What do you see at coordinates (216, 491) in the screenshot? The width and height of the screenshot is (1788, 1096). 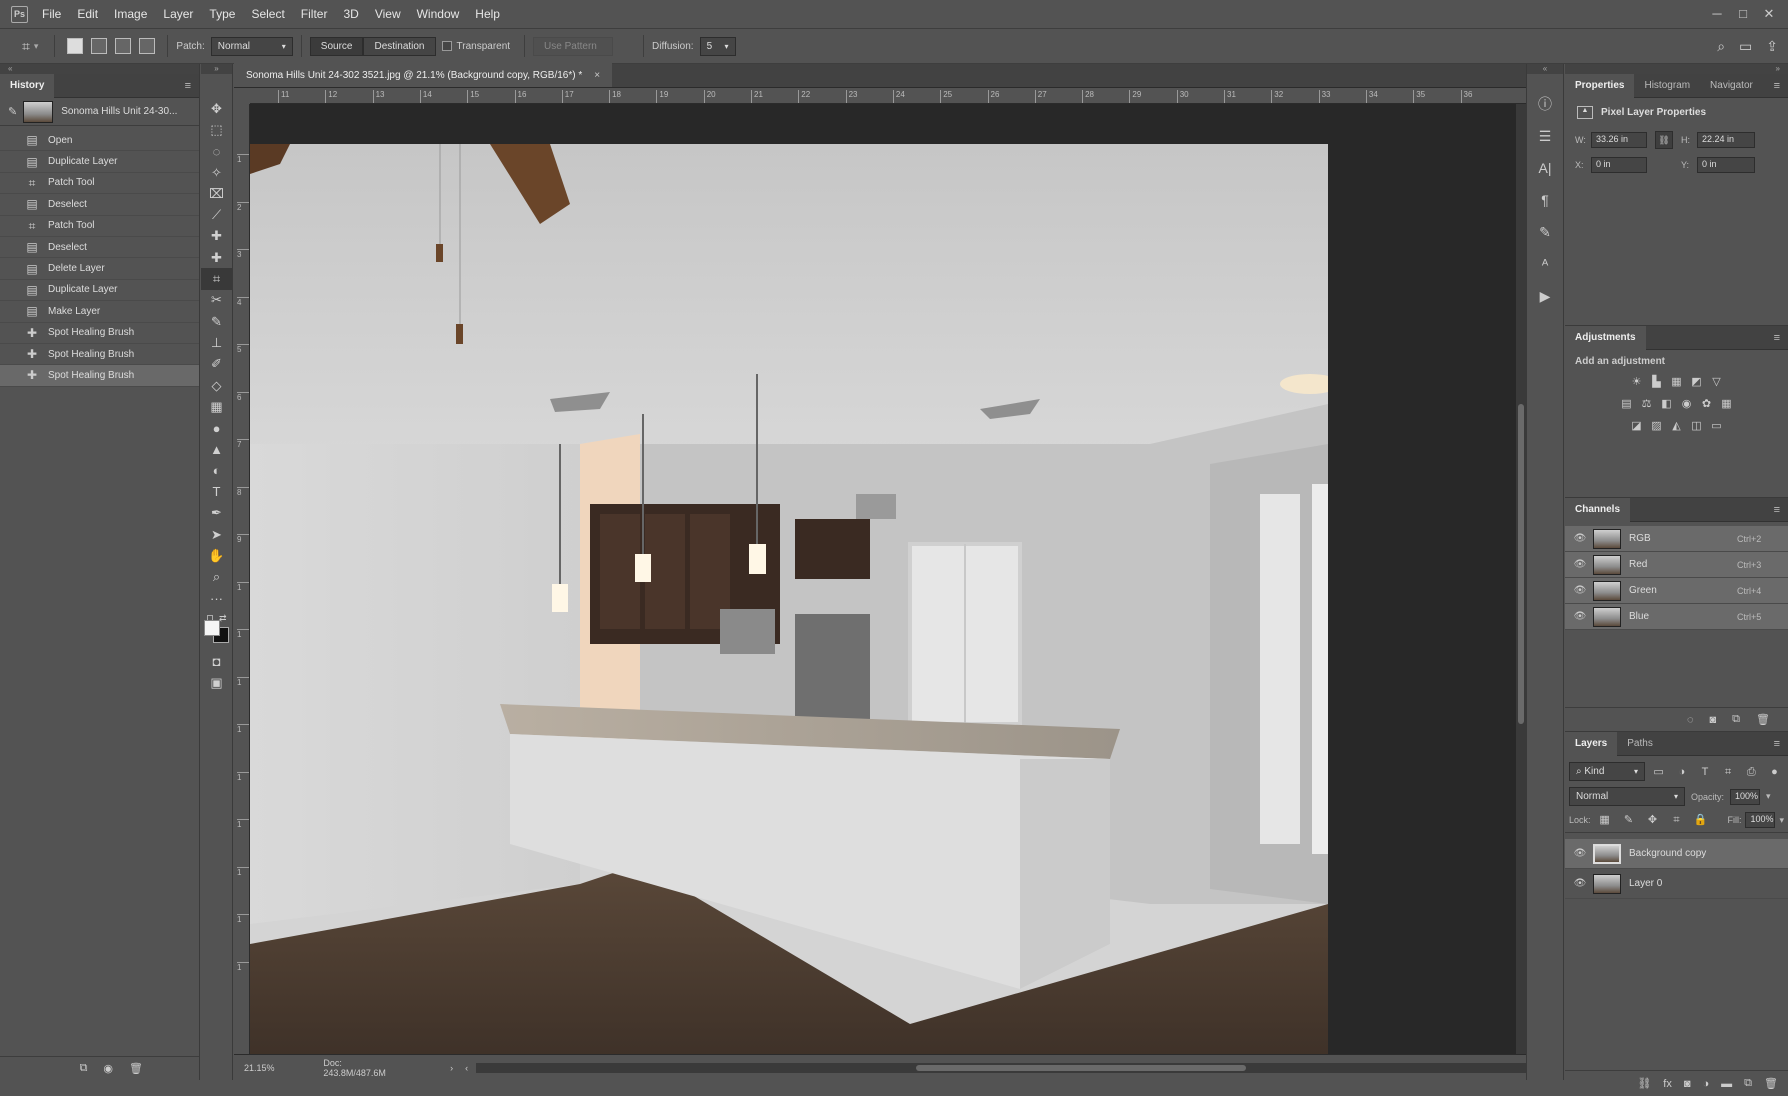 I see `type-tool-icon: T` at bounding box center [216, 491].